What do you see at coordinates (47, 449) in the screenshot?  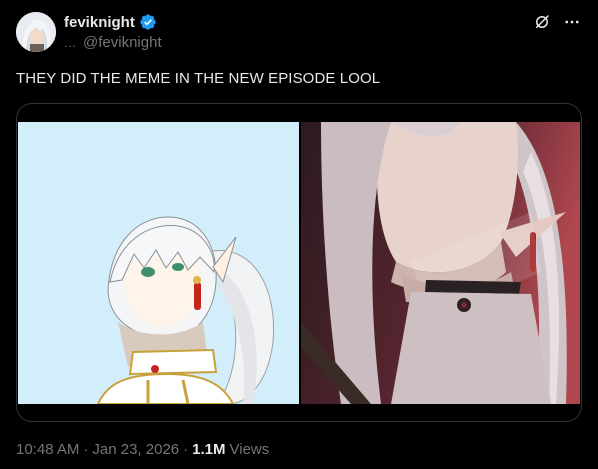 I see `post-time: 10:48 AM` at bounding box center [47, 449].